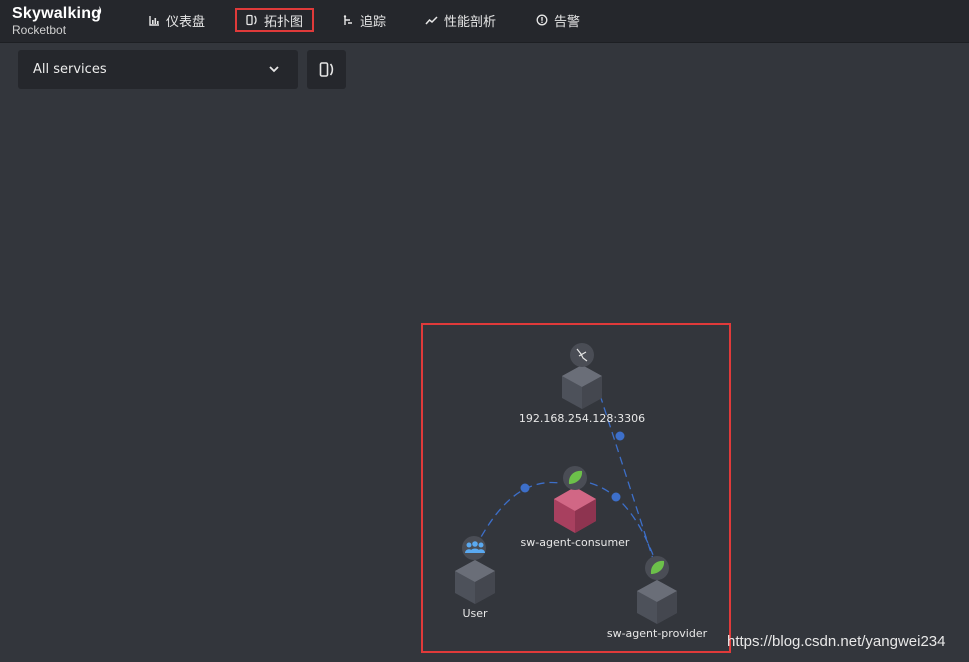 The width and height of the screenshot is (969, 662). I want to click on node-label-mysql: 192.168.254.128:3306, so click(582, 418).